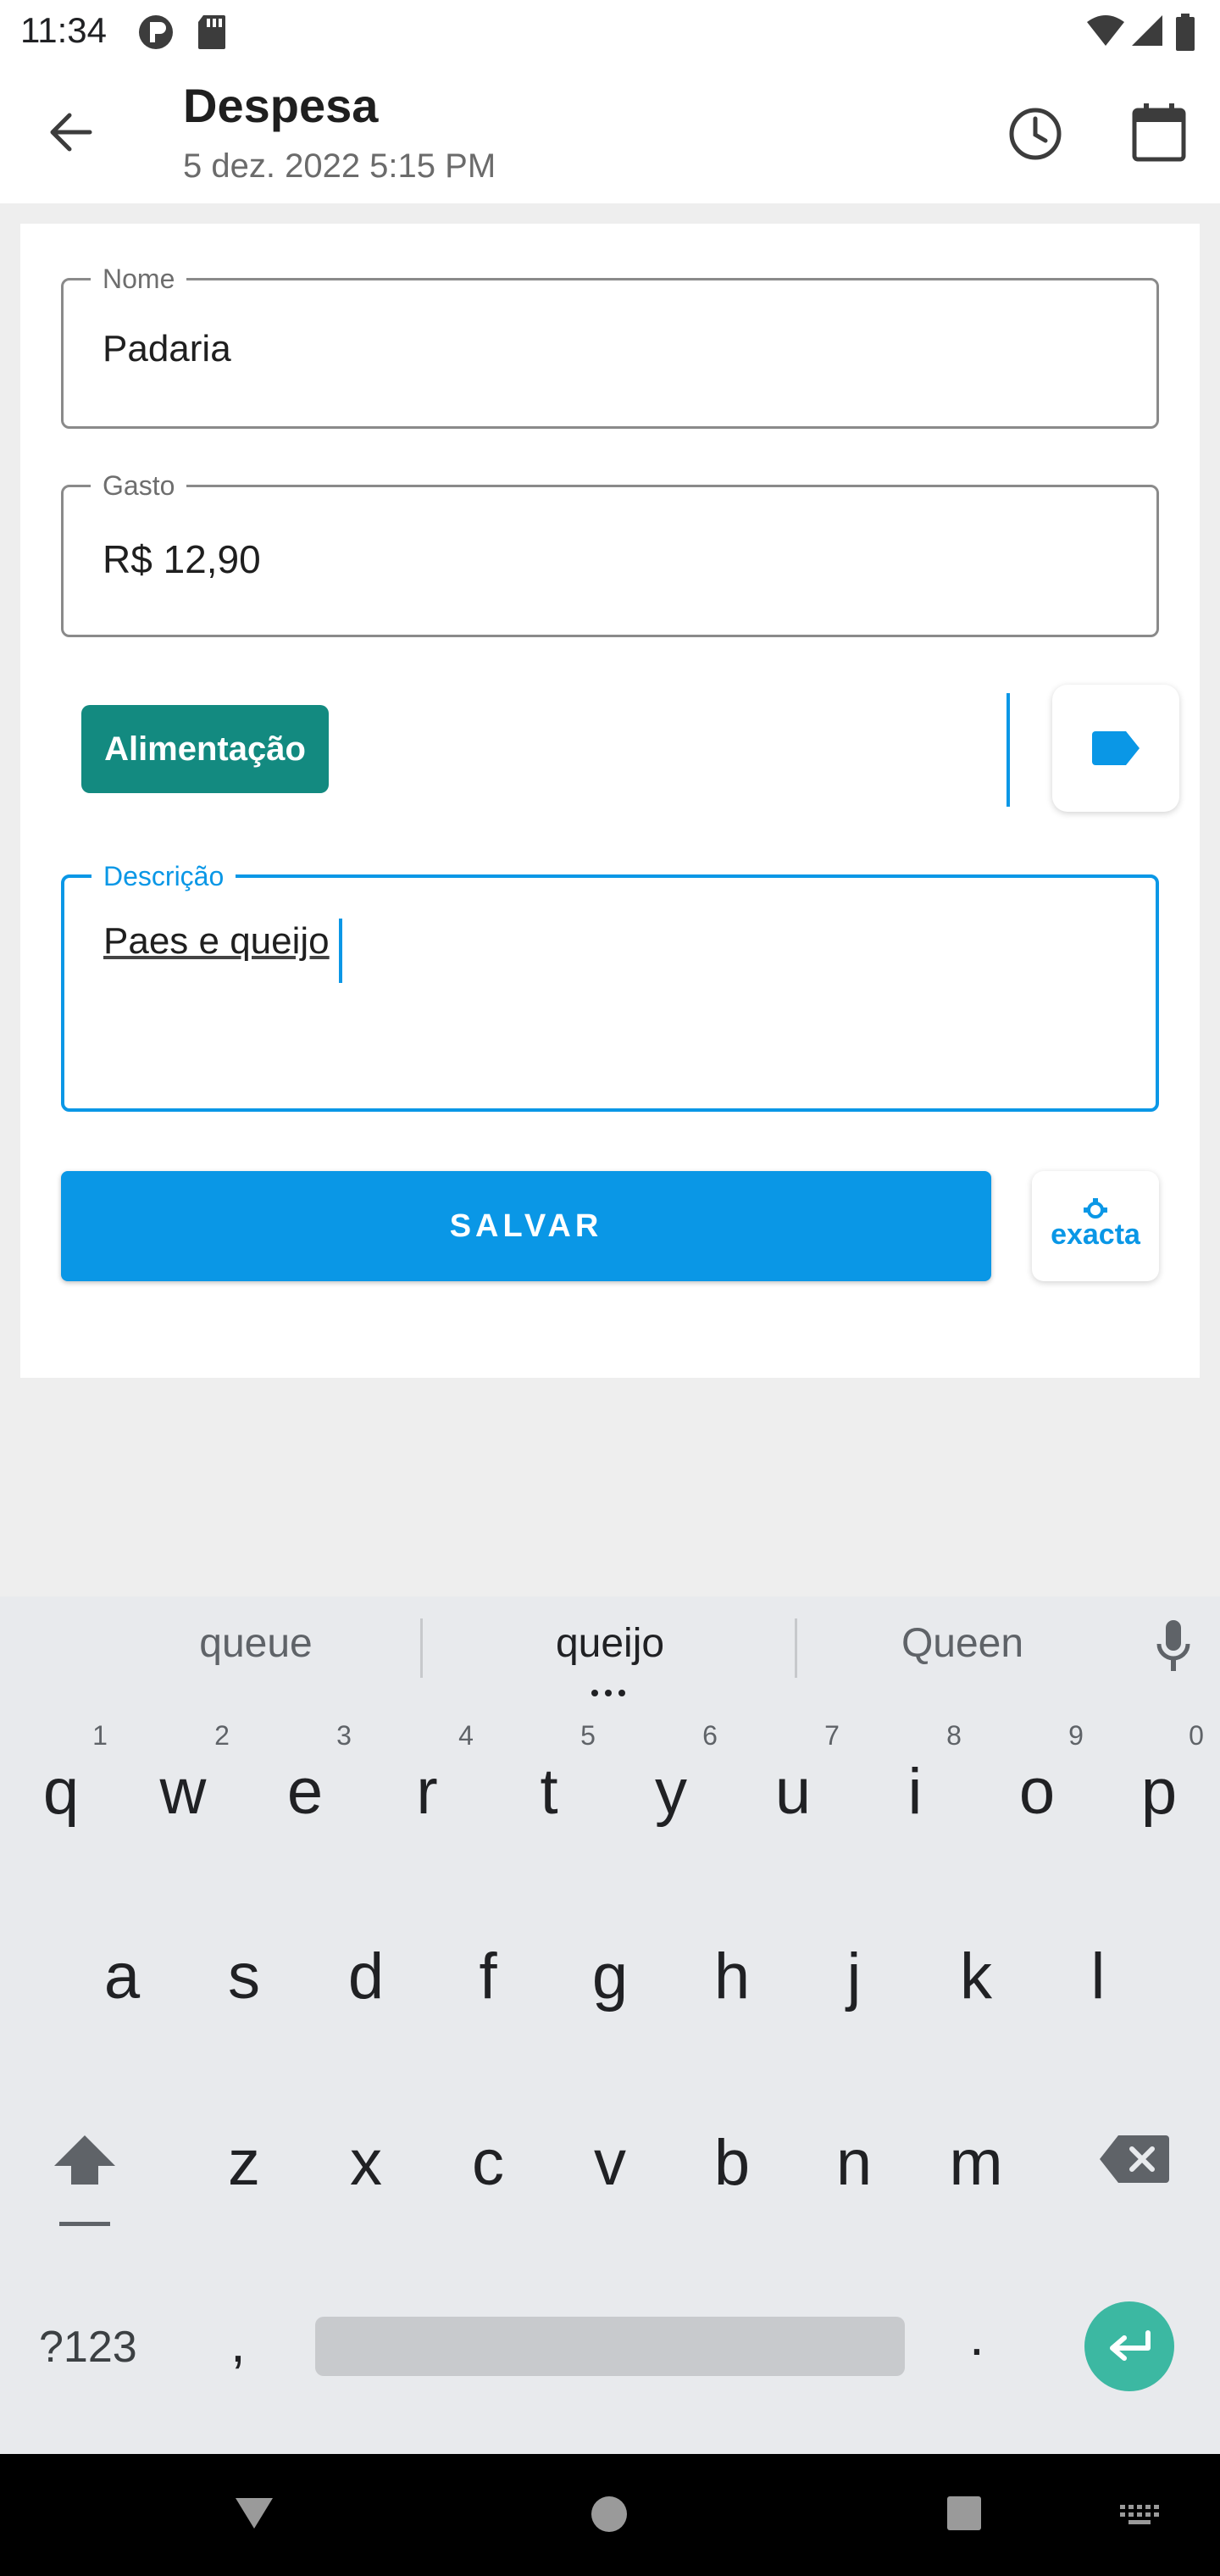  I want to click on tag-button, so click(1115, 748).